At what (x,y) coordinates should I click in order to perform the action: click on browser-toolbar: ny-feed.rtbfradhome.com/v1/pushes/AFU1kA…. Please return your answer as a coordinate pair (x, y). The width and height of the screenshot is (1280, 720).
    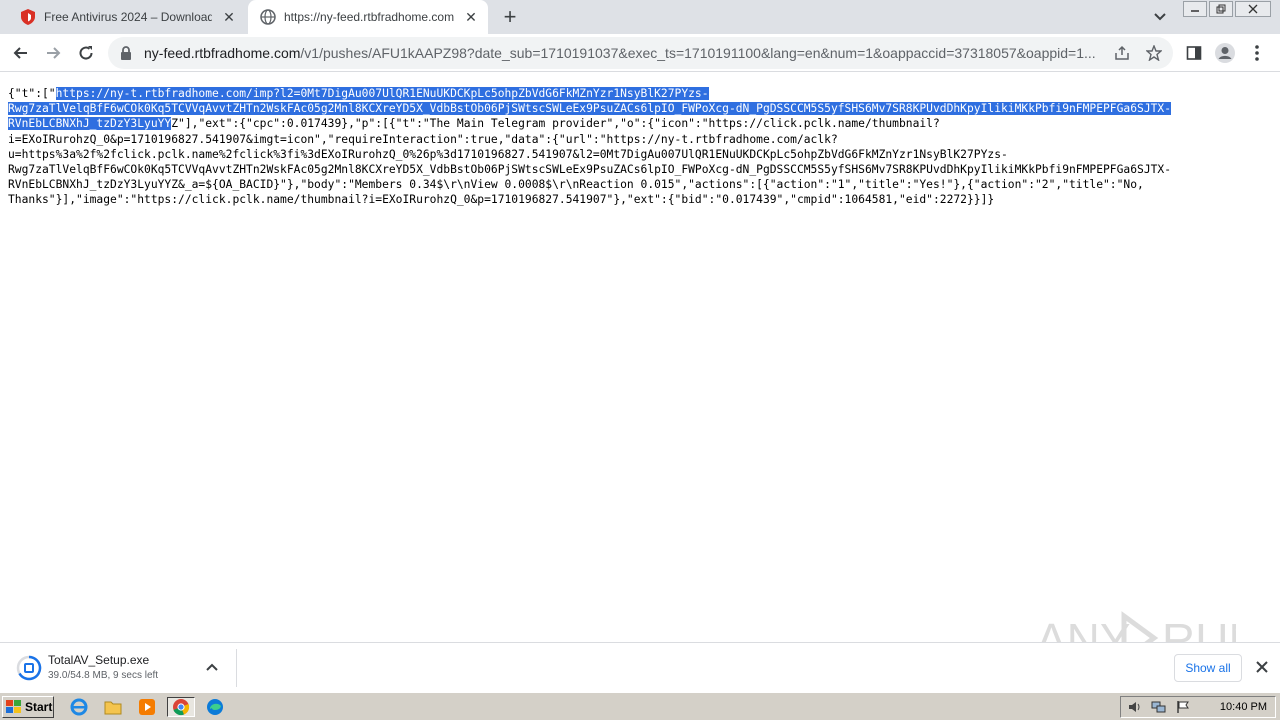
    Looking at the image, I should click on (640, 53).